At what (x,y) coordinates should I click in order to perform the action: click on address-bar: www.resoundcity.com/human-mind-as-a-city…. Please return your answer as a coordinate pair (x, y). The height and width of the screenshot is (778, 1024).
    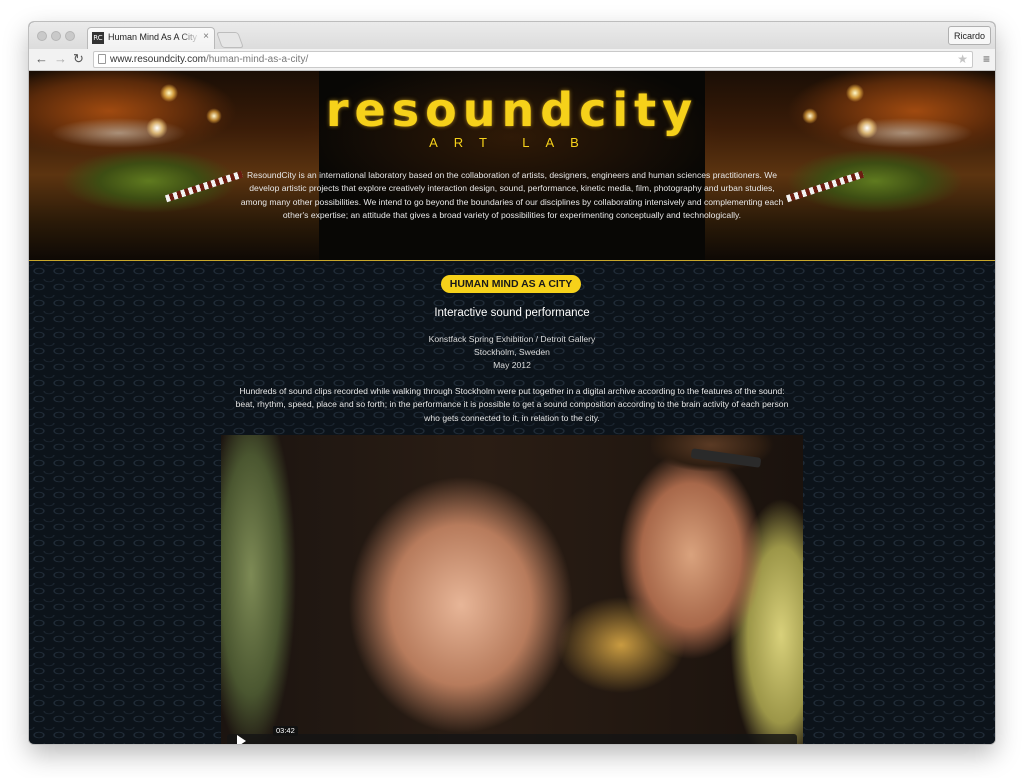
    Looking at the image, I should click on (533, 59).